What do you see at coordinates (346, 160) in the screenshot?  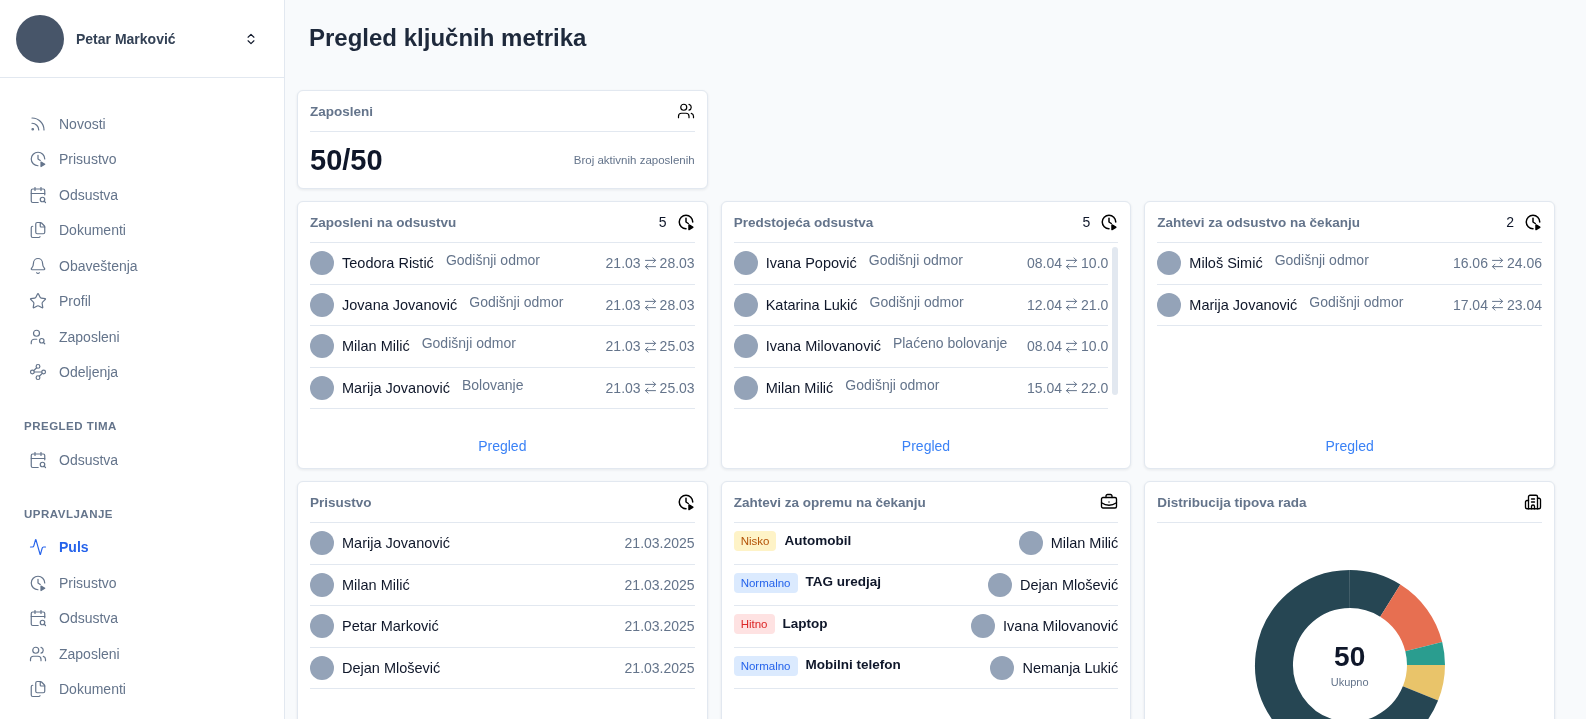 I see `employee-count: 50/50` at bounding box center [346, 160].